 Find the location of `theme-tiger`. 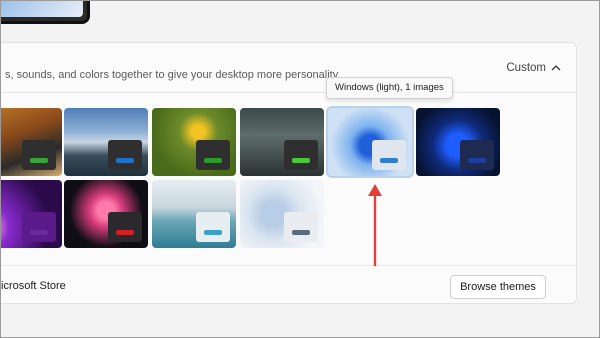

theme-tiger is located at coordinates (31, 142).